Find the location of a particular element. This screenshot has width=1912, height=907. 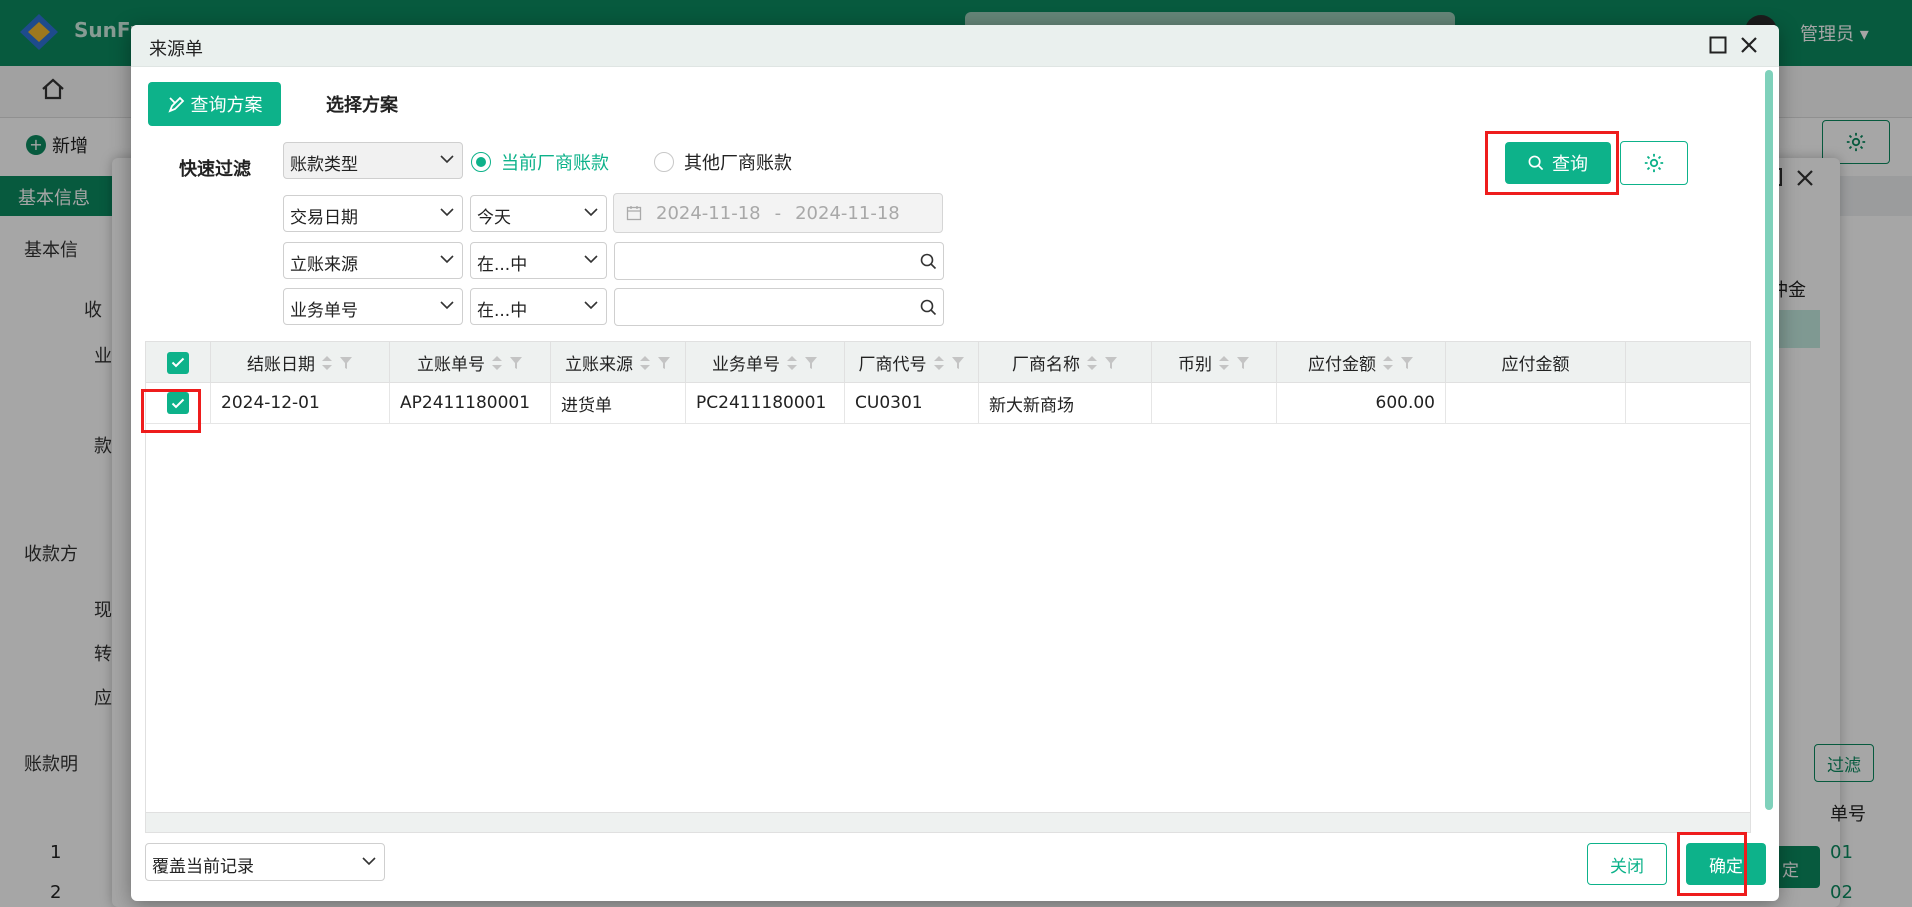

close-icon is located at coordinates (1749, 45).